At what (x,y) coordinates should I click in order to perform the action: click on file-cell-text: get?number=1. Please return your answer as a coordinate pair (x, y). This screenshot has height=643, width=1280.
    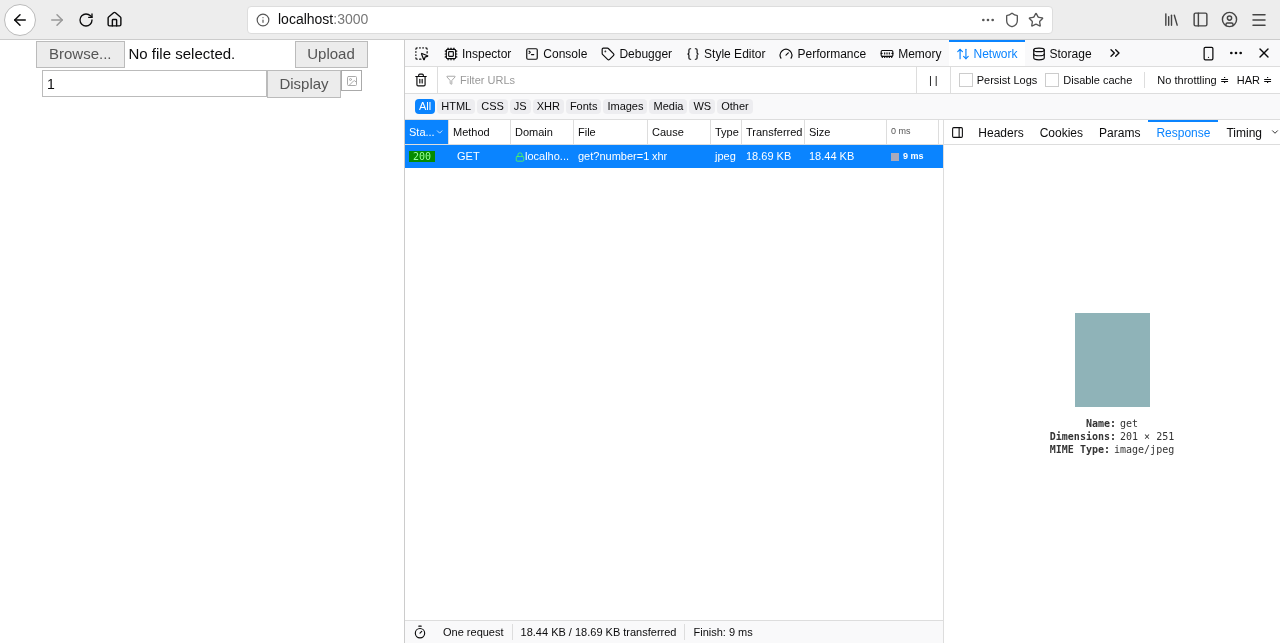
    Looking at the image, I should click on (612, 157).